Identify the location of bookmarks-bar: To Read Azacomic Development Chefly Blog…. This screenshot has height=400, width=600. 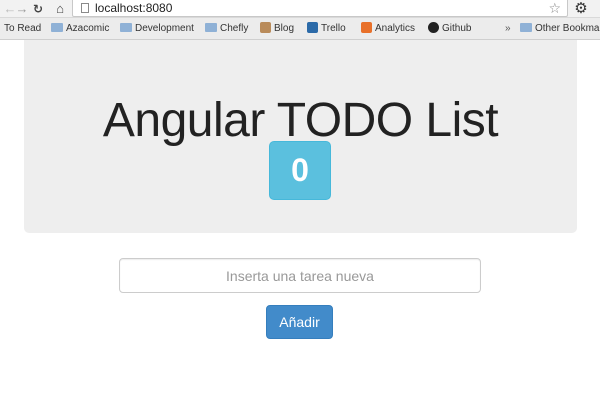
(300, 29).